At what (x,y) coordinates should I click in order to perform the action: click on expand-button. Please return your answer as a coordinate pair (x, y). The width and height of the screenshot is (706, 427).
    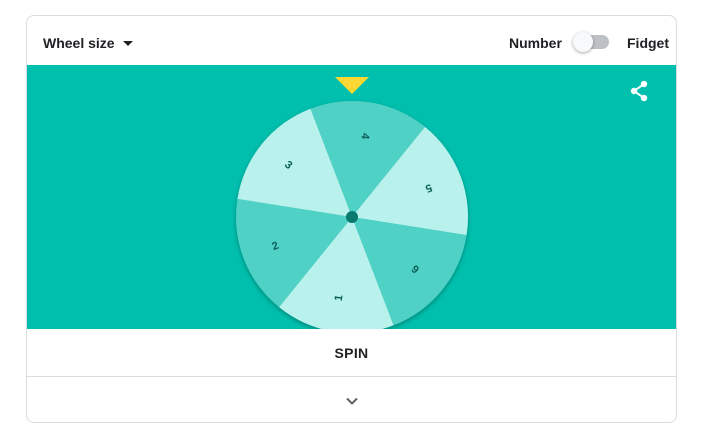
    Looking at the image, I should click on (351, 399).